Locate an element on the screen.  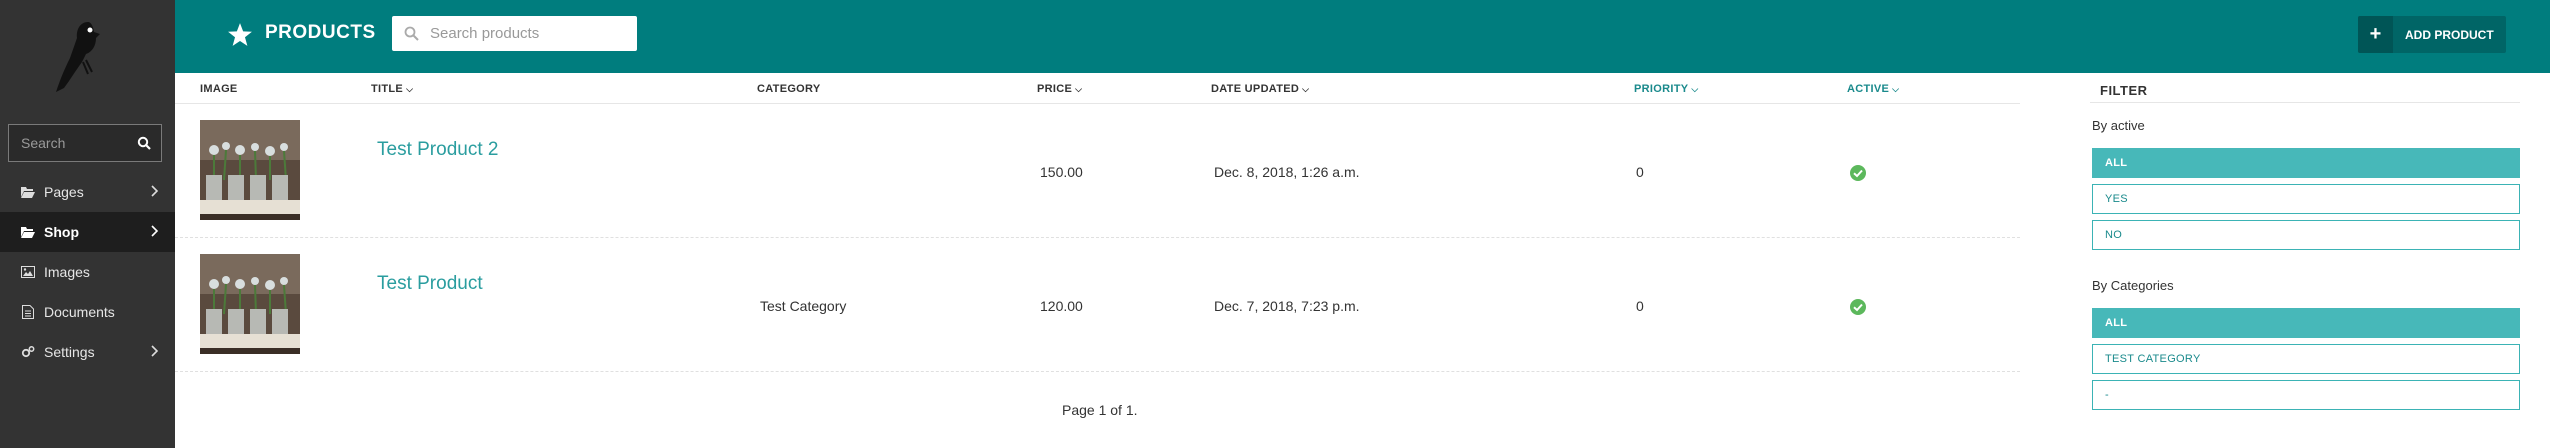
filter-by-active-label: By active is located at coordinates (2118, 125).